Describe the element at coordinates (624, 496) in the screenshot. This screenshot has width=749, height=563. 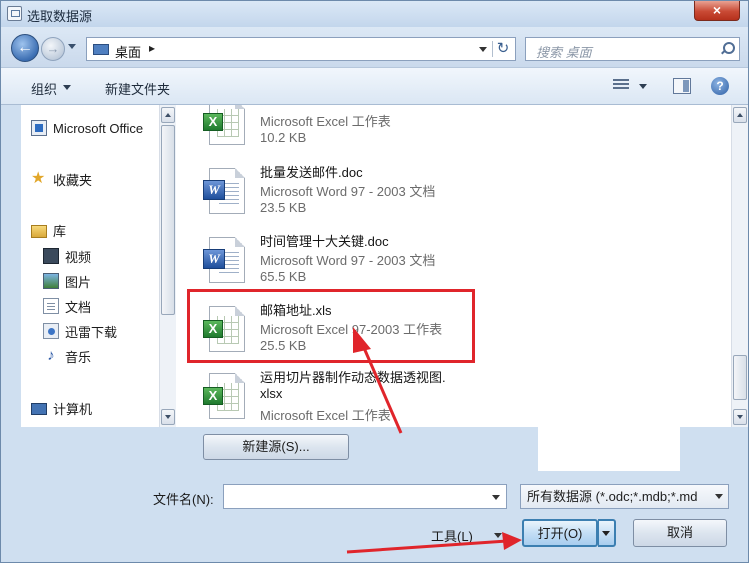
I see `file-type-select: 所有数据源 (*.odc;*.mdb;*.md` at that location.